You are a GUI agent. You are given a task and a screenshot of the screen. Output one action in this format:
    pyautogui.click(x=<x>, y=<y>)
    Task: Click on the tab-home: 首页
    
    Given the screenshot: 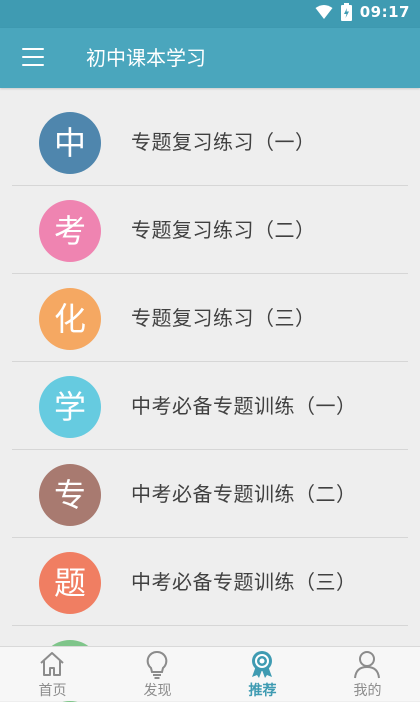 What is the action you would take?
    pyautogui.click(x=52, y=674)
    